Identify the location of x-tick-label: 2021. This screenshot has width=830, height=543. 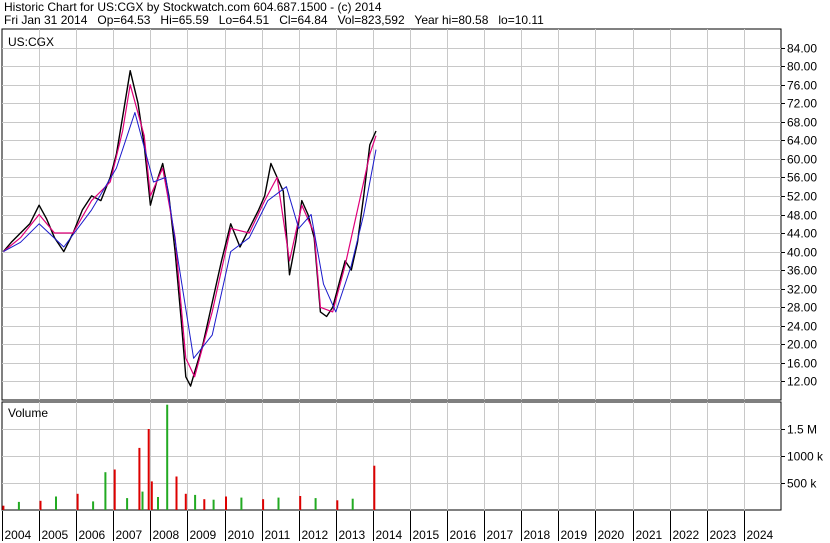
(649, 535).